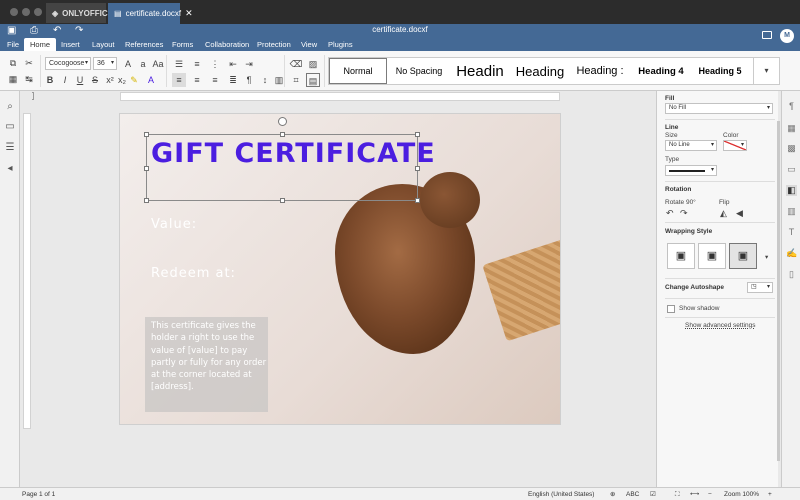 Image resolution: width=800 pixels, height=500 pixels. What do you see at coordinates (182, 44) in the screenshot?
I see `menu-forms: Forms` at bounding box center [182, 44].